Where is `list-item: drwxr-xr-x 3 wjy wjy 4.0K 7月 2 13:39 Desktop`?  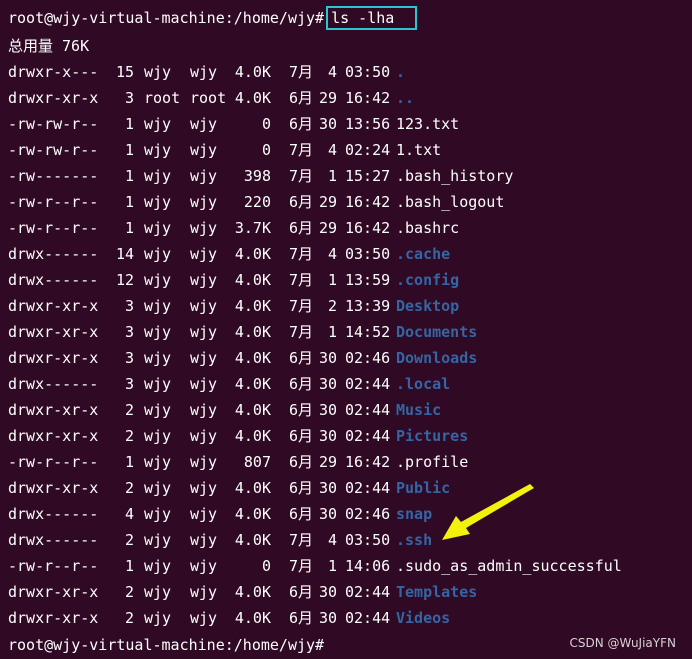 list-item: drwxr-xr-x 3 wjy wjy 4.0K 7月 2 13:39 Desktop is located at coordinates (233, 306).